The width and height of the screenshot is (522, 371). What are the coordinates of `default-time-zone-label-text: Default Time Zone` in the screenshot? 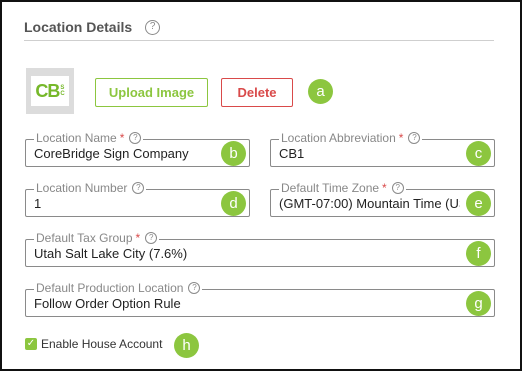 It's located at (330, 188).